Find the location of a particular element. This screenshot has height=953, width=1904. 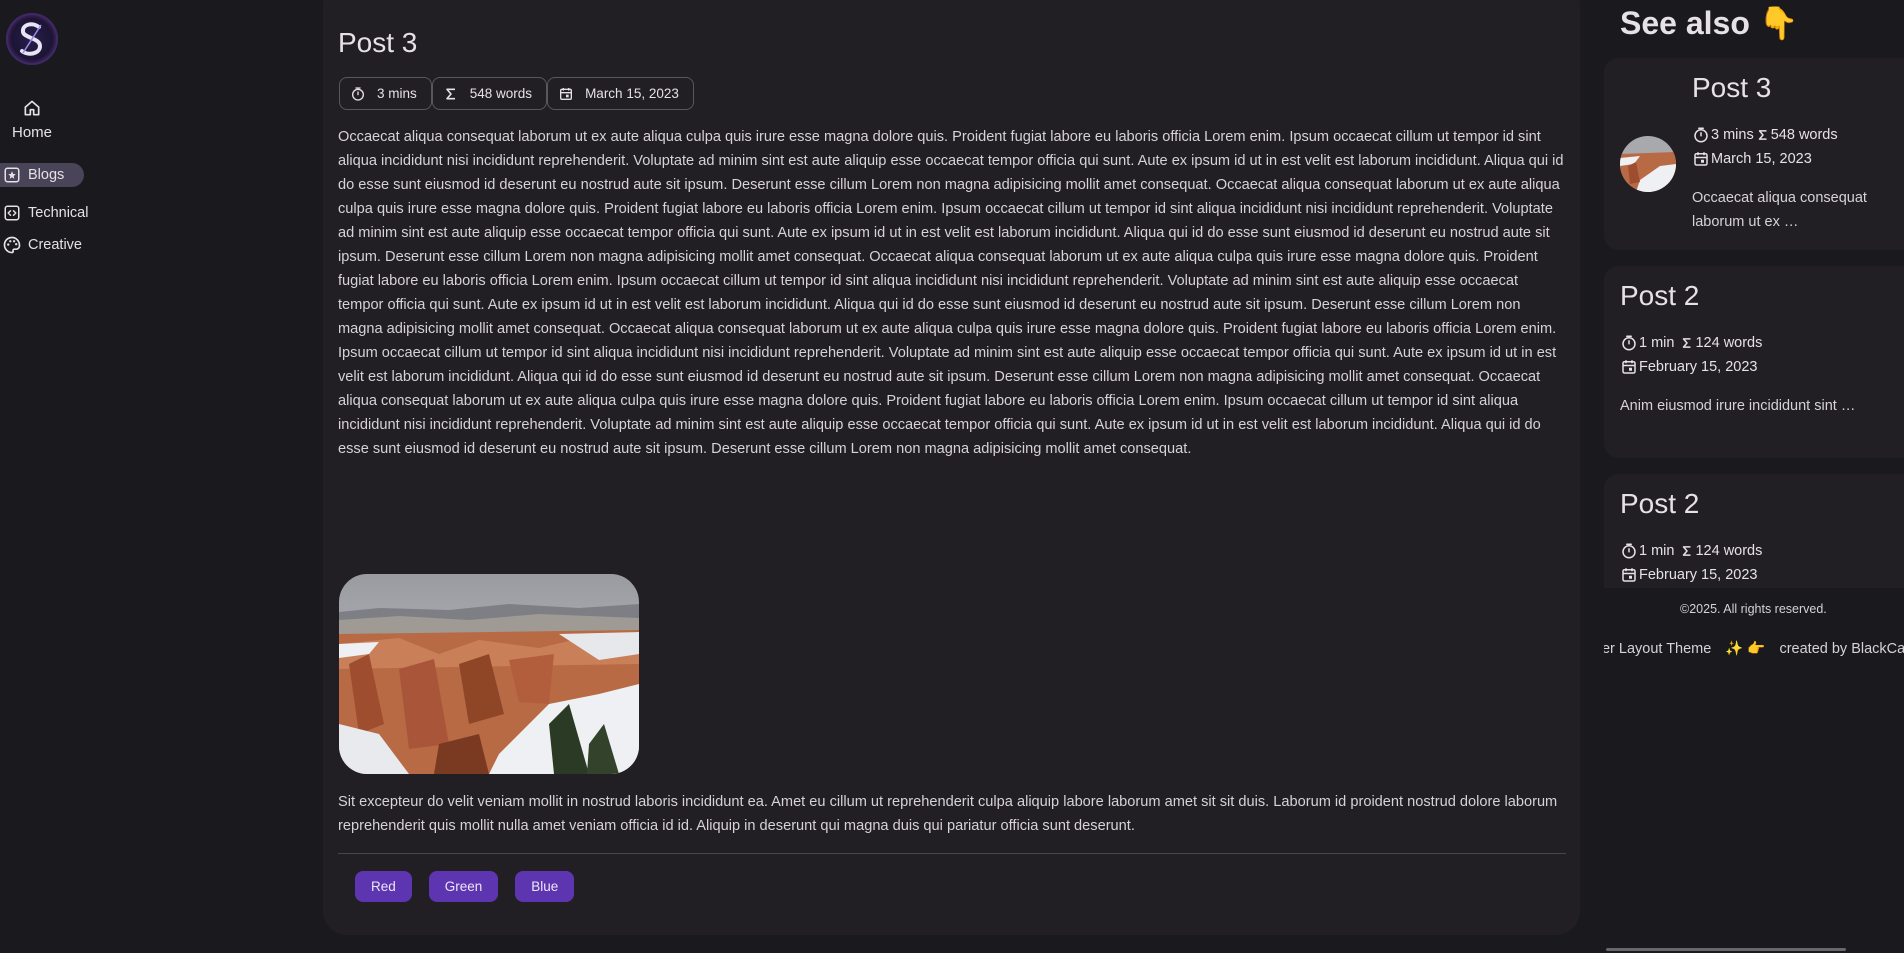

nav-item-creative: Creative is located at coordinates (41, 245).